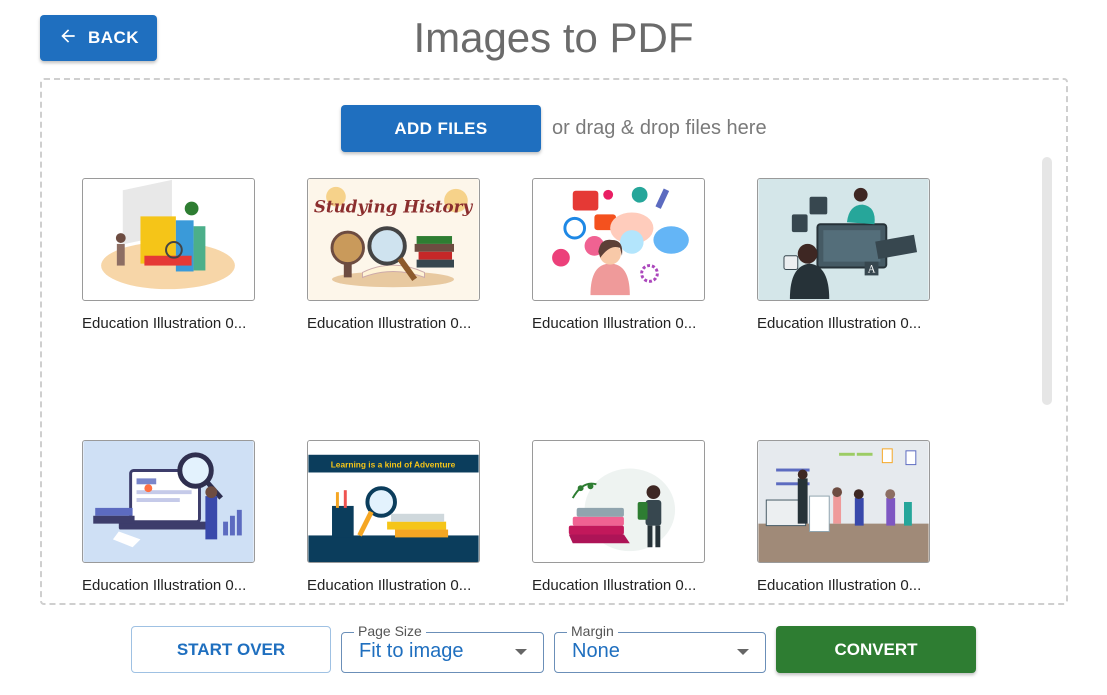 The height and width of the screenshot is (695, 1107). What do you see at coordinates (393, 501) in the screenshot?
I see `thumbnail: Learning is a kind of Adventure` at bounding box center [393, 501].